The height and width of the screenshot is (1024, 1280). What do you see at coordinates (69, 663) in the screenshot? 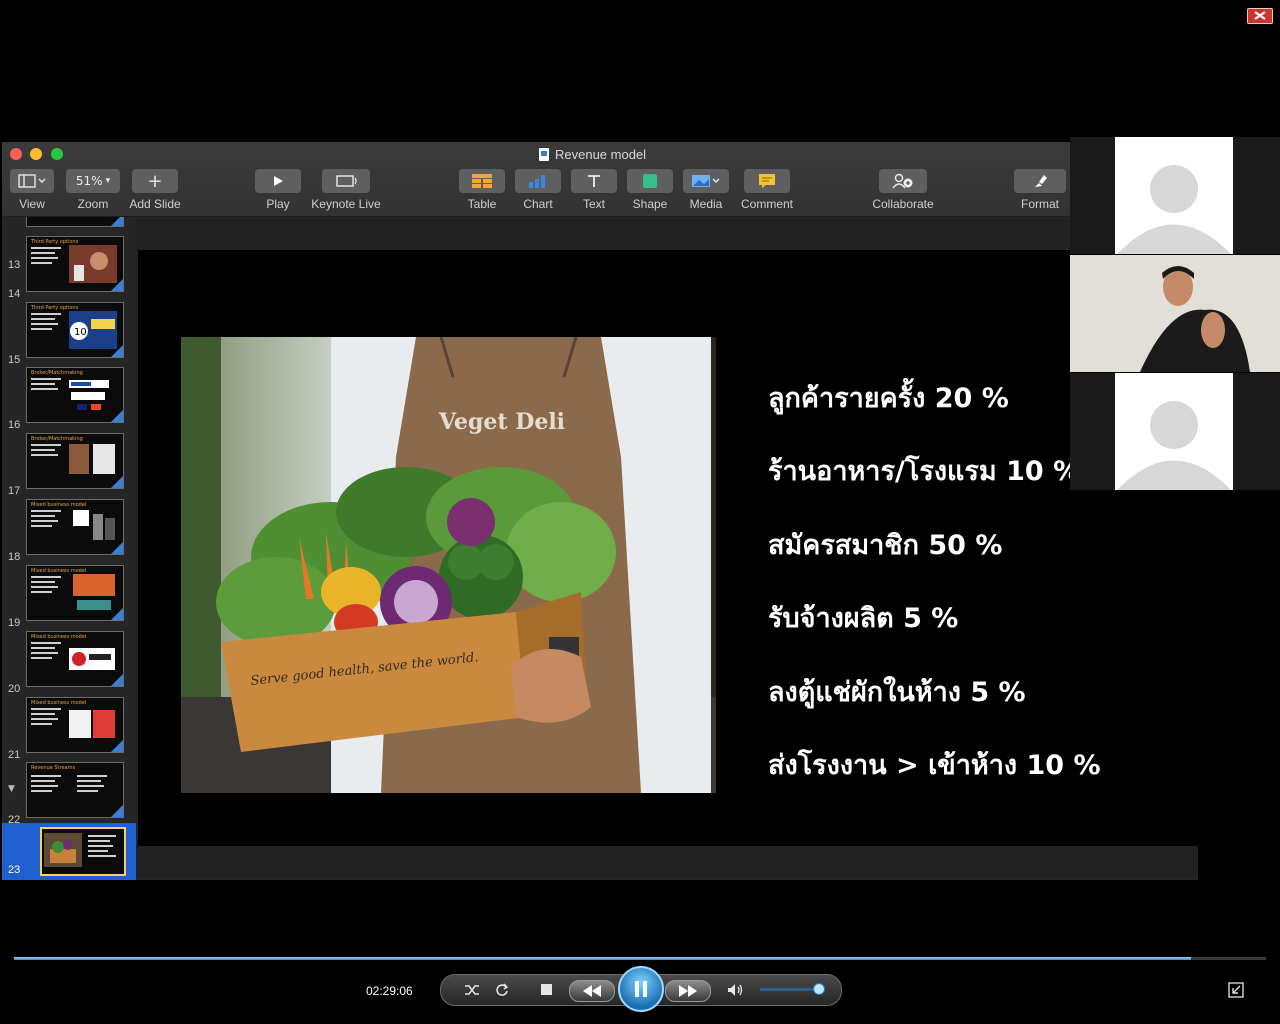
I see `slide-thumbnail-20: Mixed business model 20` at bounding box center [69, 663].